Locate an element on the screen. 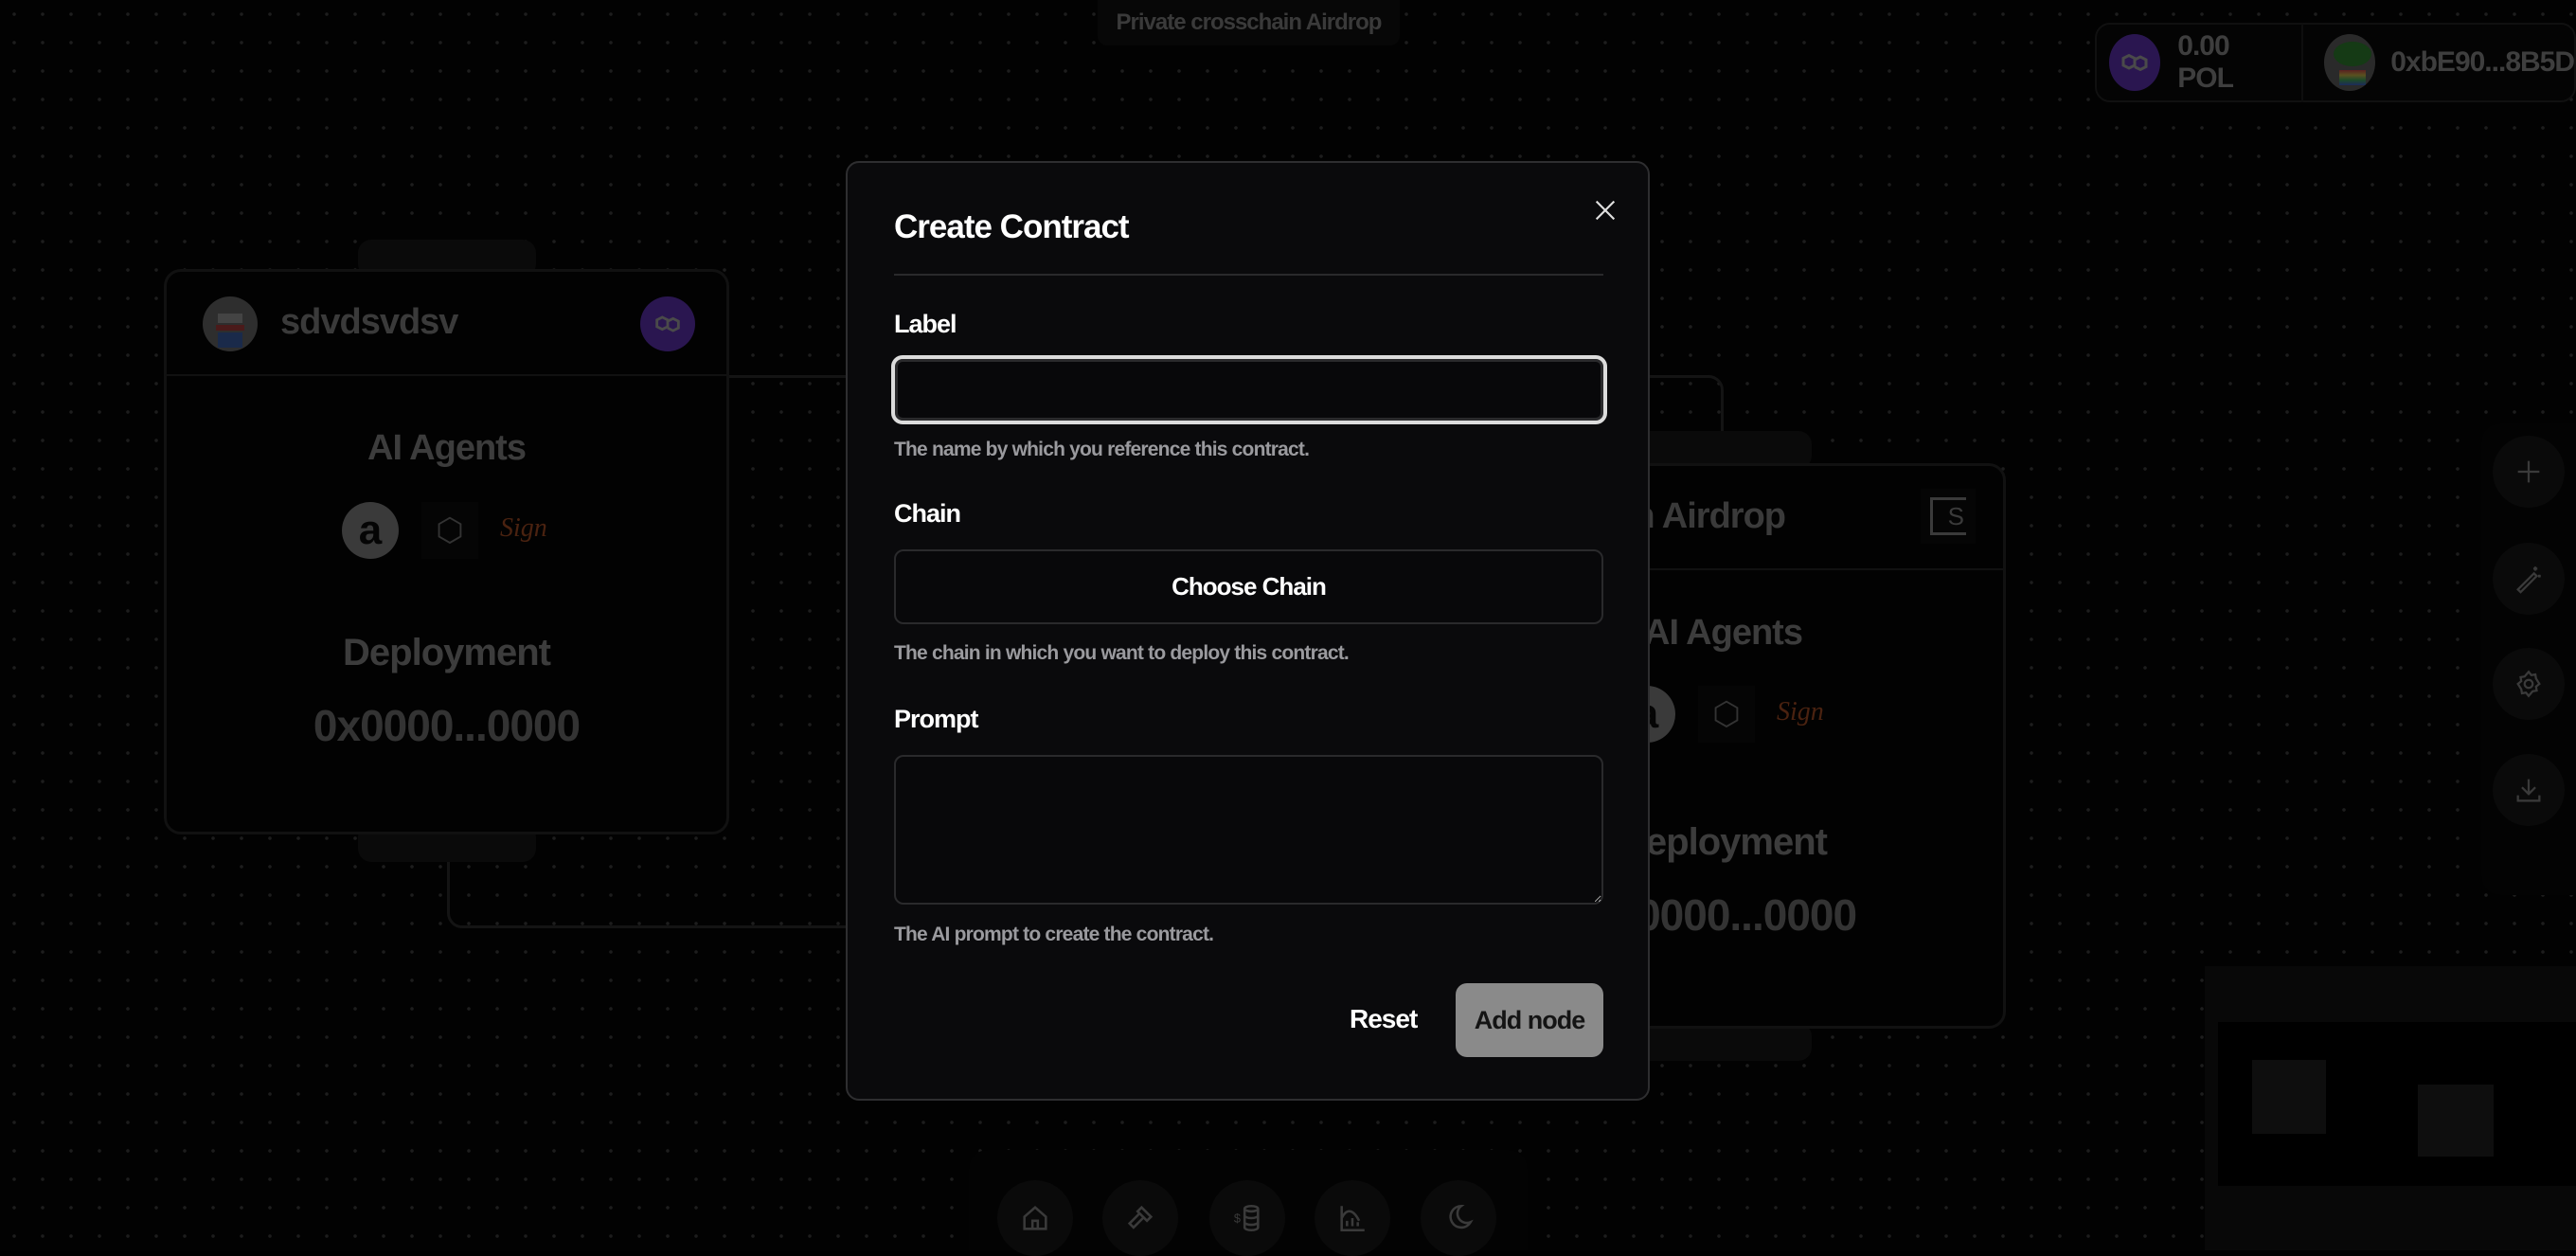 The height and width of the screenshot is (1256, 2576). wallet-widget: 0.00 POL 0xbE90...8B5D is located at coordinates (2335, 62).